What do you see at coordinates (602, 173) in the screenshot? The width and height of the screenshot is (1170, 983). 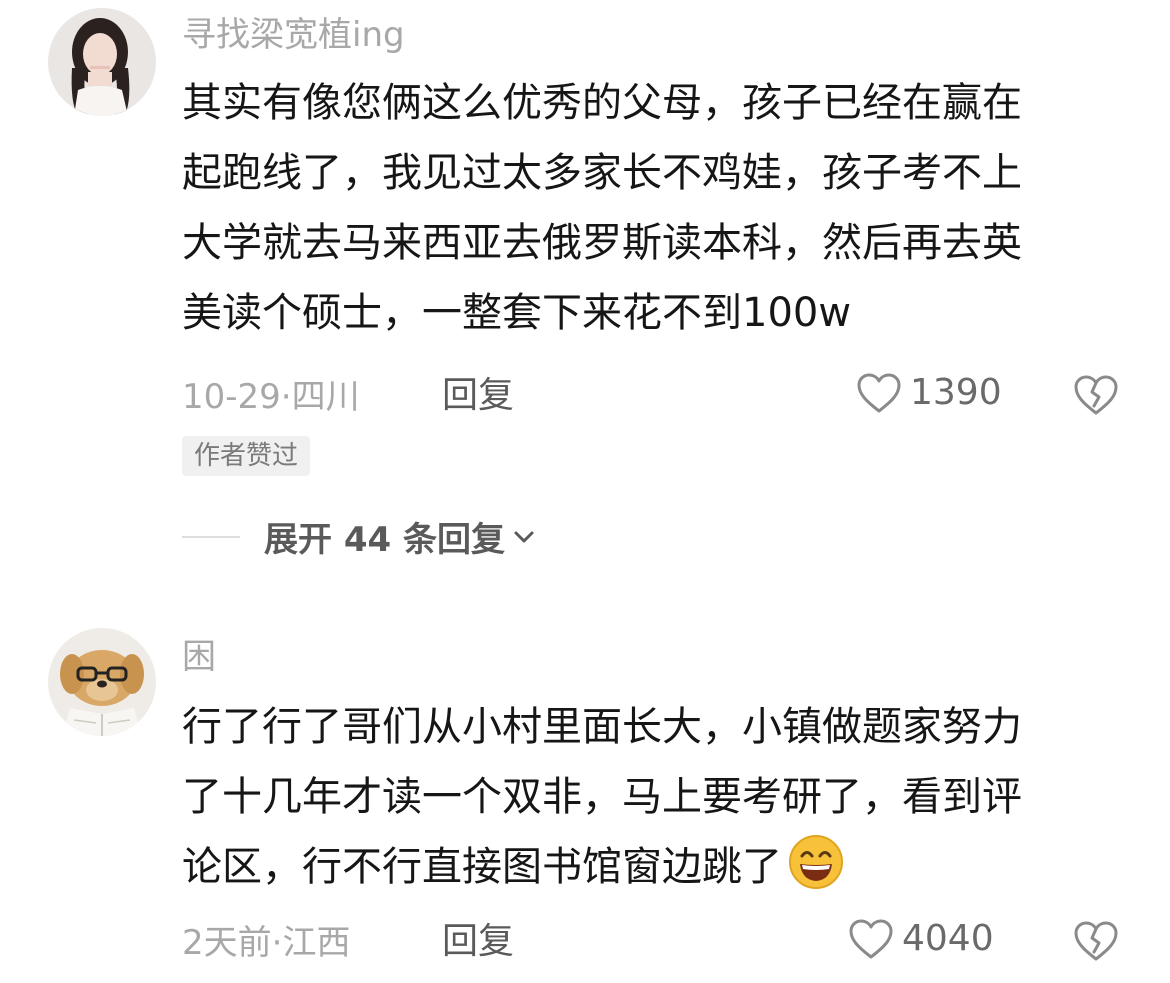 I see `comment-line: 起跑线了，我见过太多家长不鸡娃，孩子考不上` at bounding box center [602, 173].